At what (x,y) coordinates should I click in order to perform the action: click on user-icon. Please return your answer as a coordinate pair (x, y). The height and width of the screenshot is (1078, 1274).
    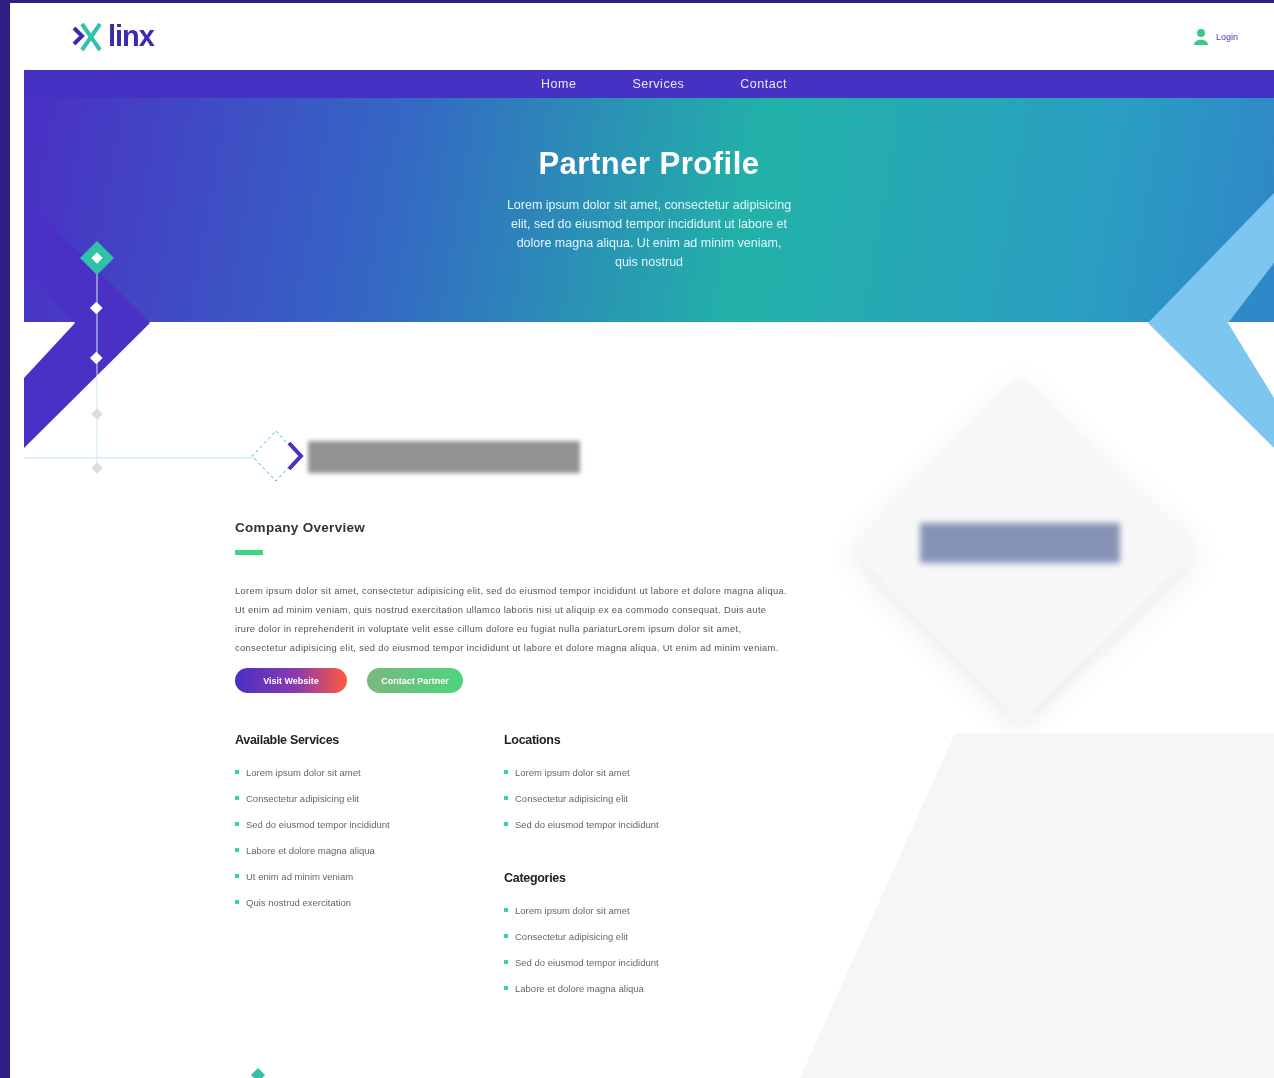
    Looking at the image, I should click on (1200, 36).